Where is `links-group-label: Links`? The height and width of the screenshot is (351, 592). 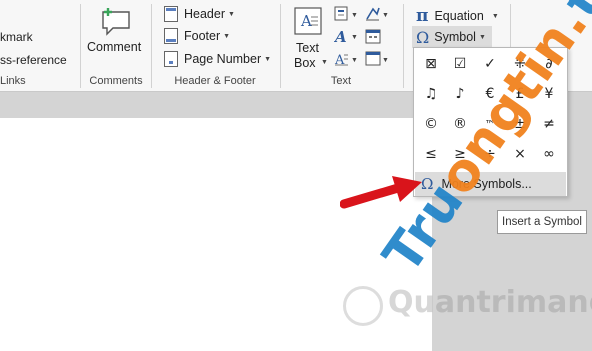
links-group-label: Links is located at coordinates (13, 81).